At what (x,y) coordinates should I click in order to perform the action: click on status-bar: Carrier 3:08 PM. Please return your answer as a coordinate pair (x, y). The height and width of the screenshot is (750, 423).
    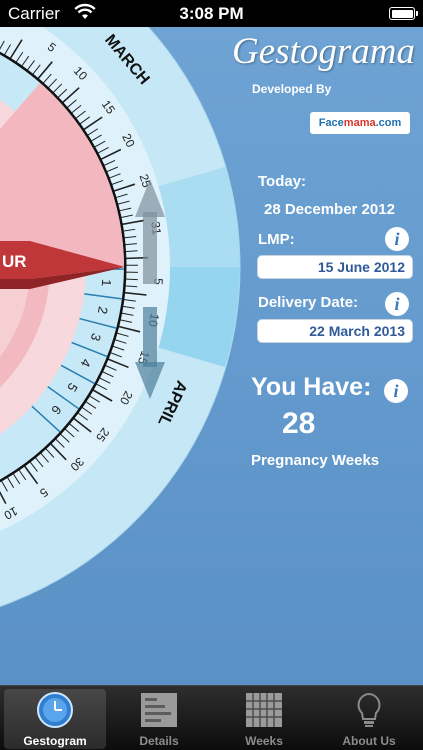
    Looking at the image, I should click on (211, 13).